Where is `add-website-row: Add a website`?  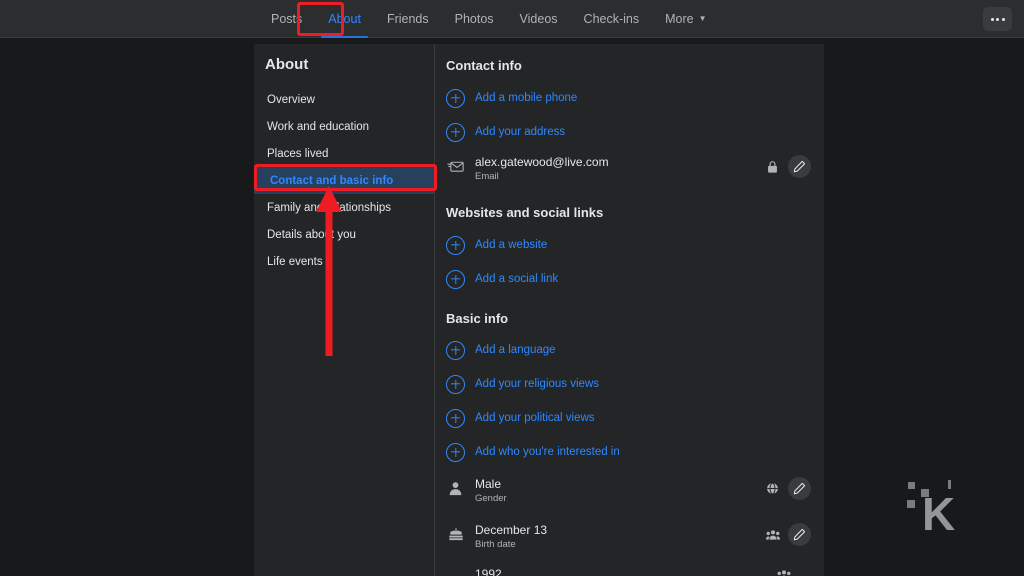 add-website-row: Add a website is located at coordinates (629, 245).